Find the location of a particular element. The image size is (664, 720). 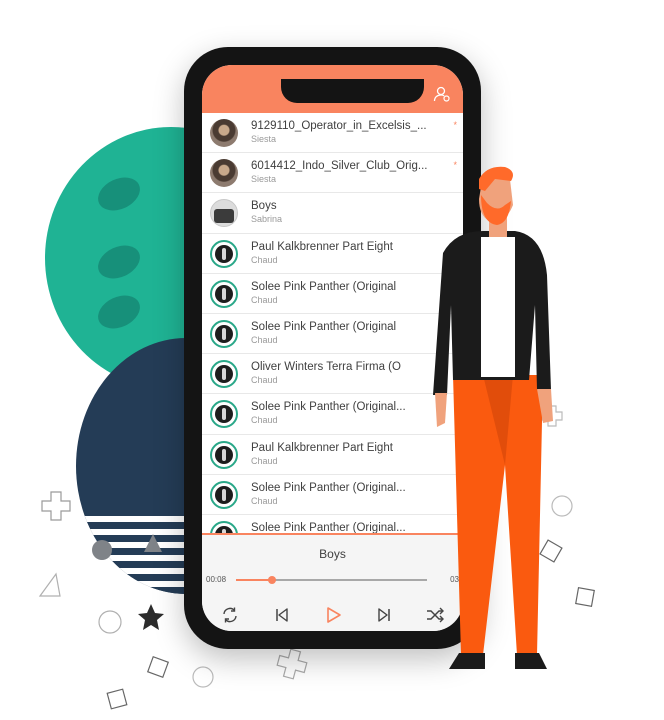

next-icon is located at coordinates (384, 615).